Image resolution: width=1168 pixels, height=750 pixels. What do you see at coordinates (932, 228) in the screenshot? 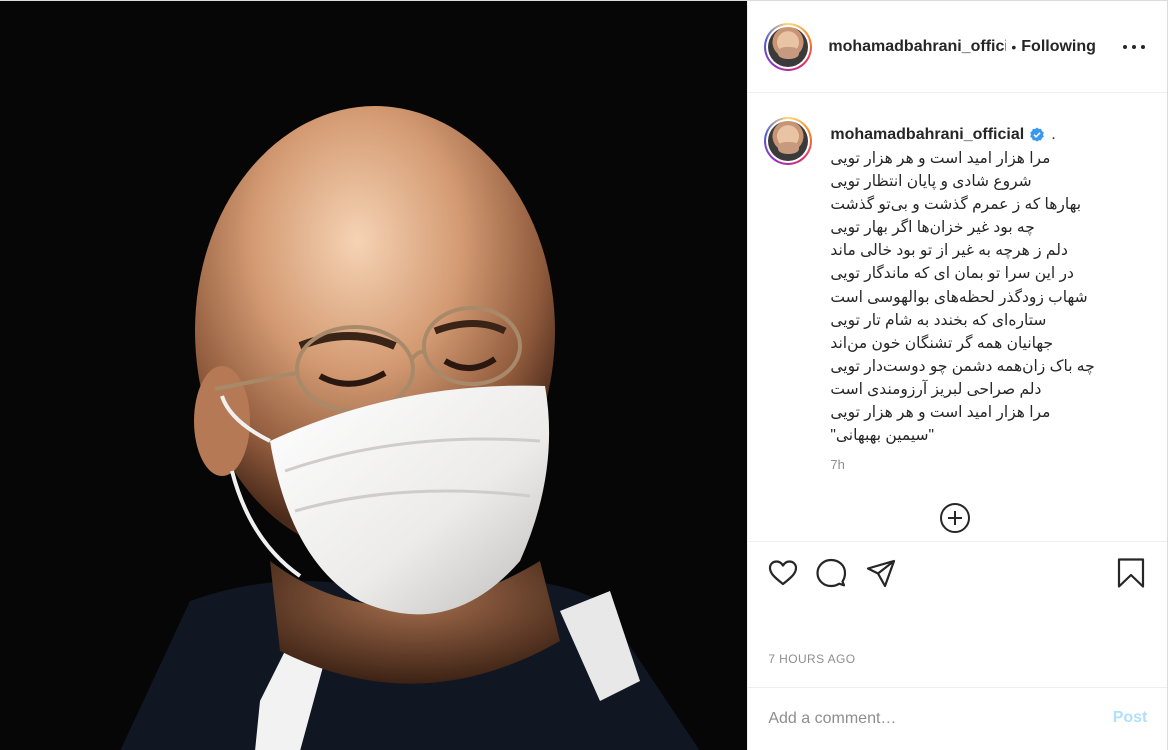
I see `caption-line: چه بود غیر خزان‌ها اگر بهار تویی` at bounding box center [932, 228].